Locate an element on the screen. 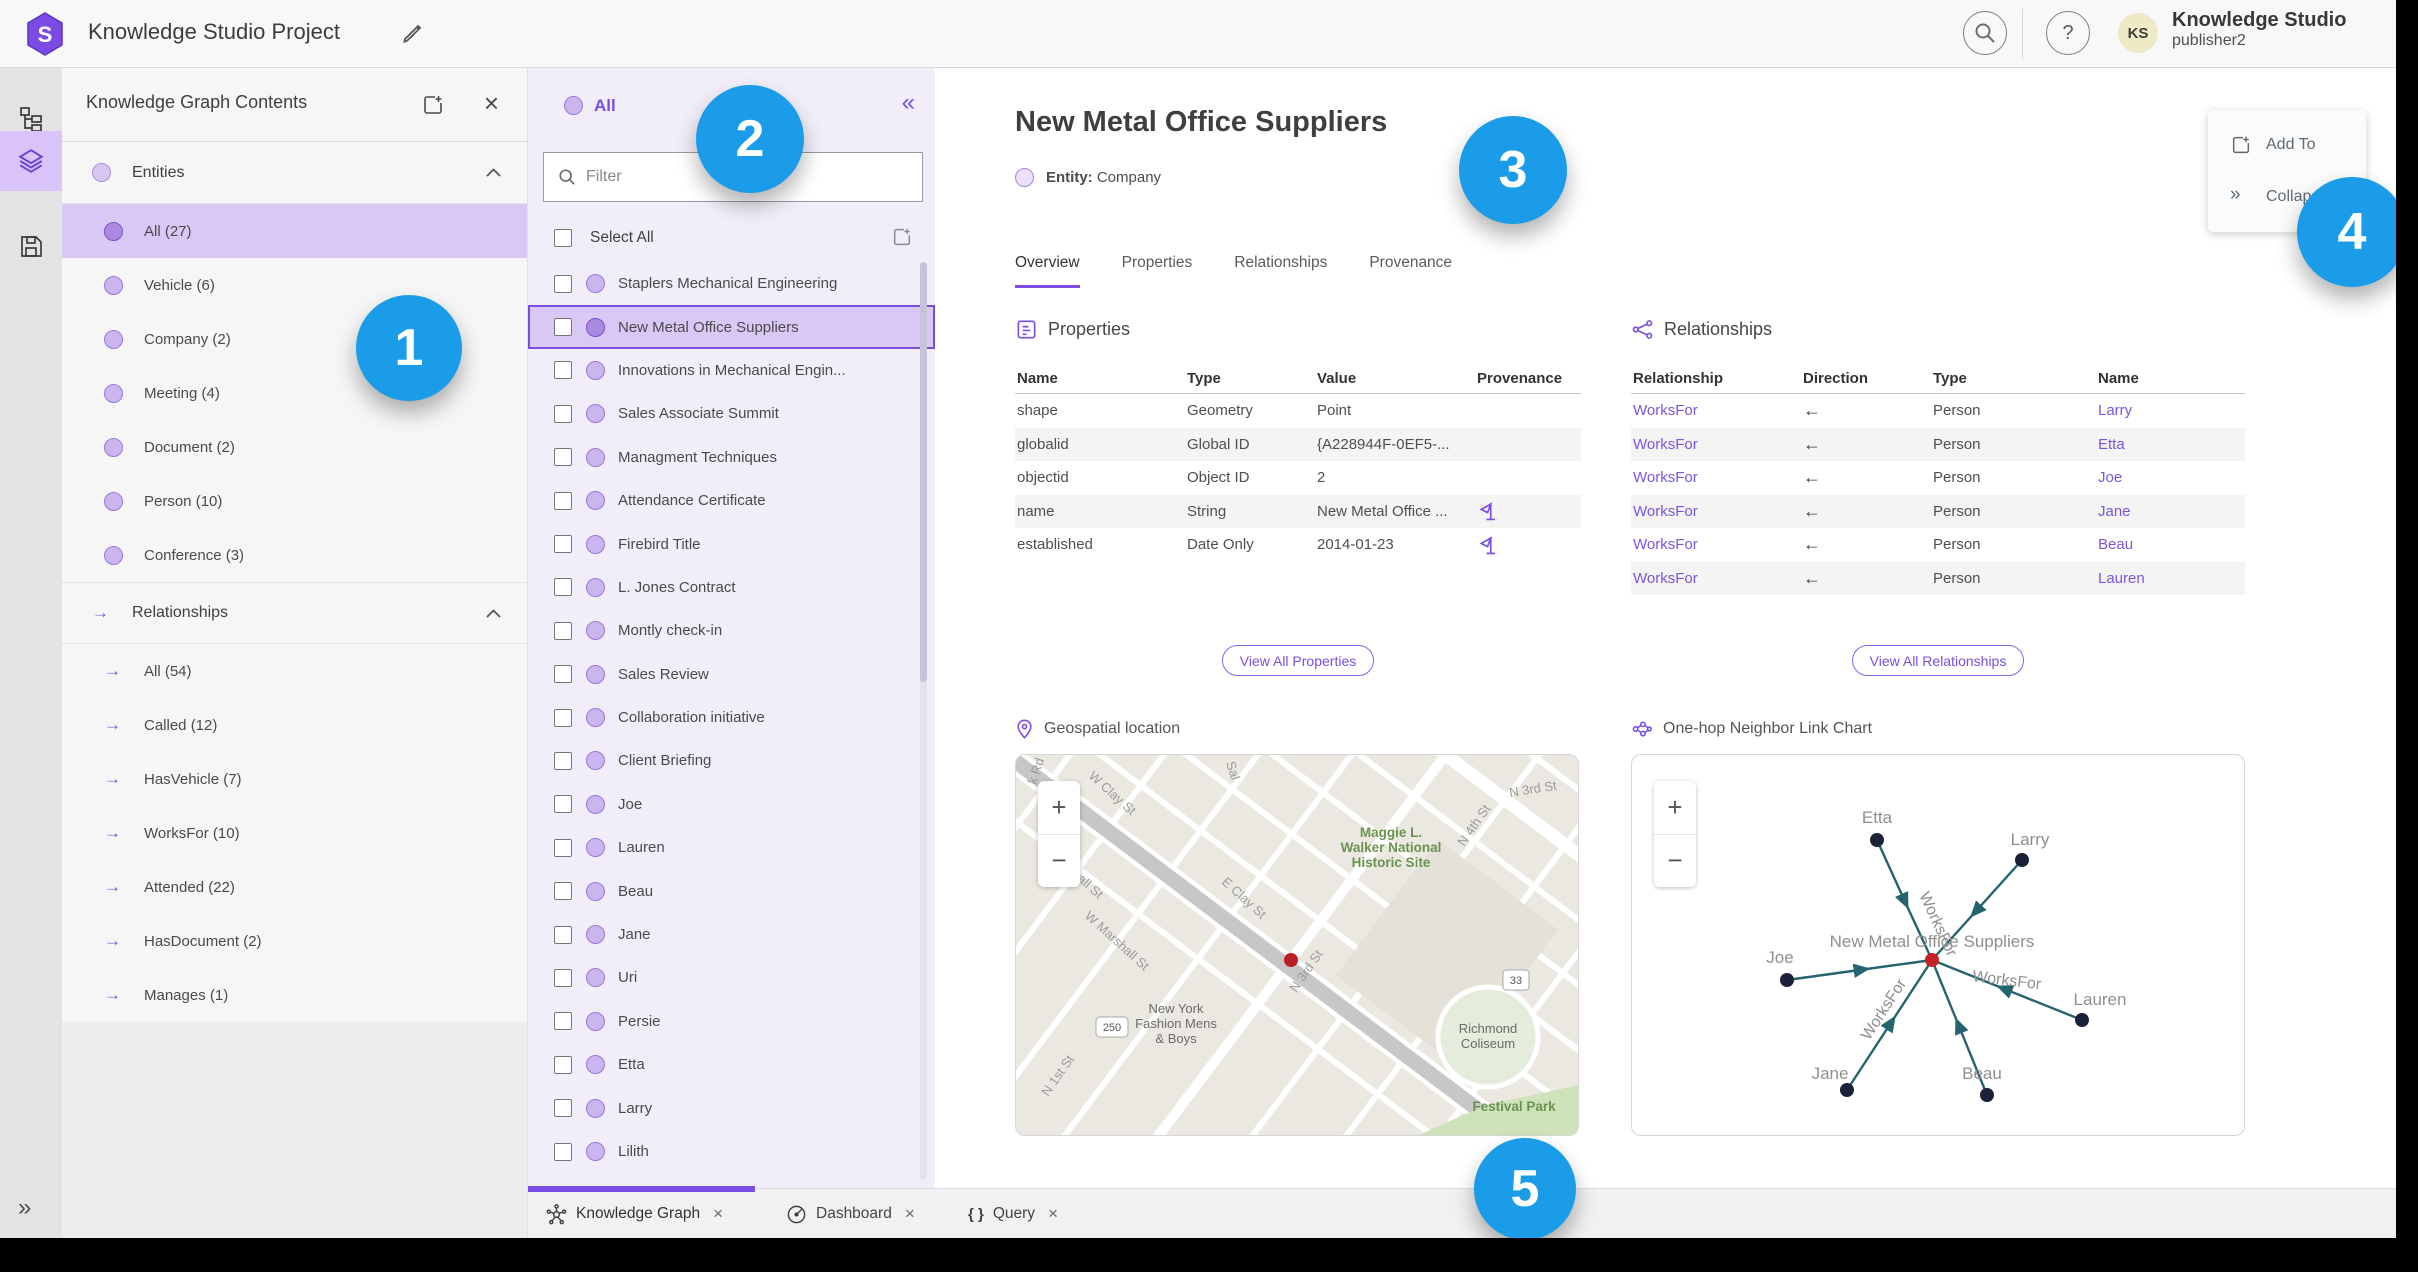 The height and width of the screenshot is (1272, 2418). entity-list-item: Joe is located at coordinates (731, 804).